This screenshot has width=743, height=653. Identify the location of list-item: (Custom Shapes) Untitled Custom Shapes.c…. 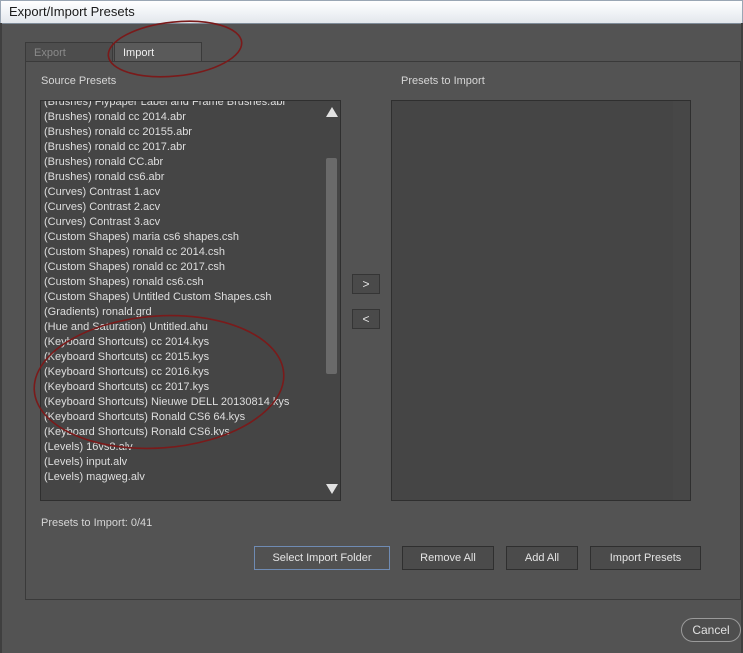
(181, 297).